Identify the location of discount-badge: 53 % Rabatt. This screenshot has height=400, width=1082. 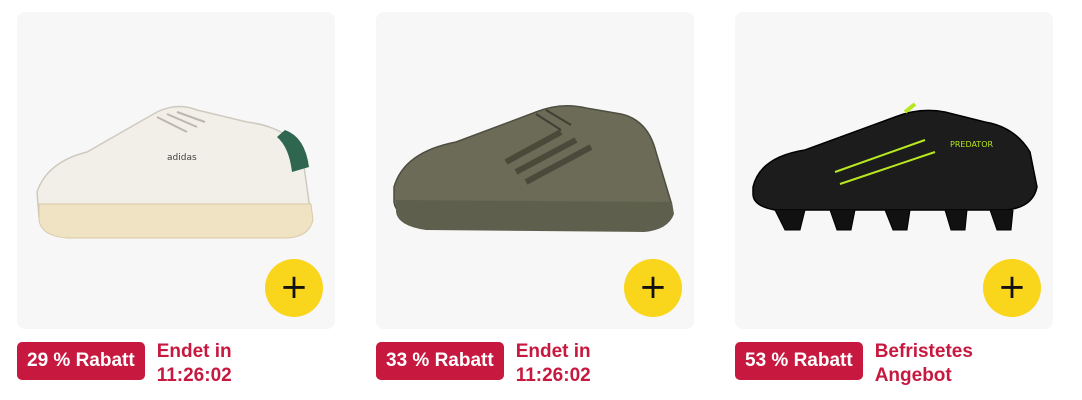
(799, 361).